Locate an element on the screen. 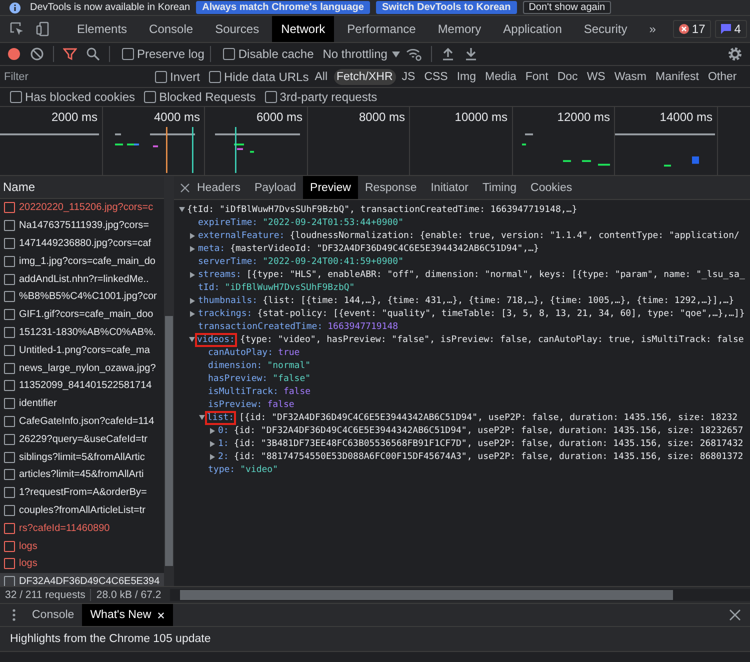 This screenshot has height=662, width=750. checkbox-label: Preserve log is located at coordinates (170, 54).